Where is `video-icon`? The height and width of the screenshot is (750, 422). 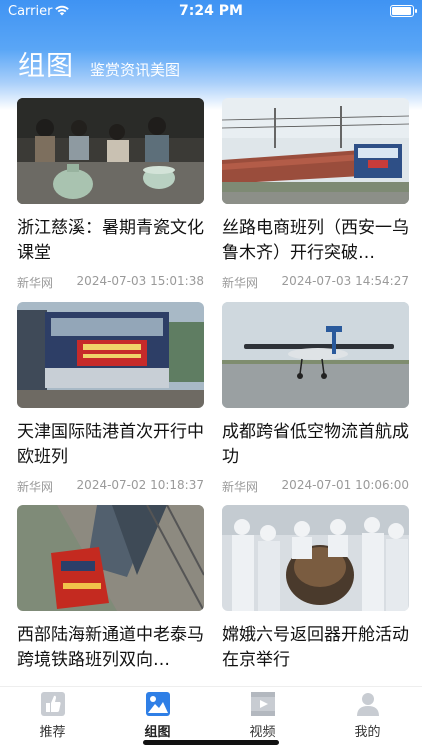 video-icon is located at coordinates (262, 704).